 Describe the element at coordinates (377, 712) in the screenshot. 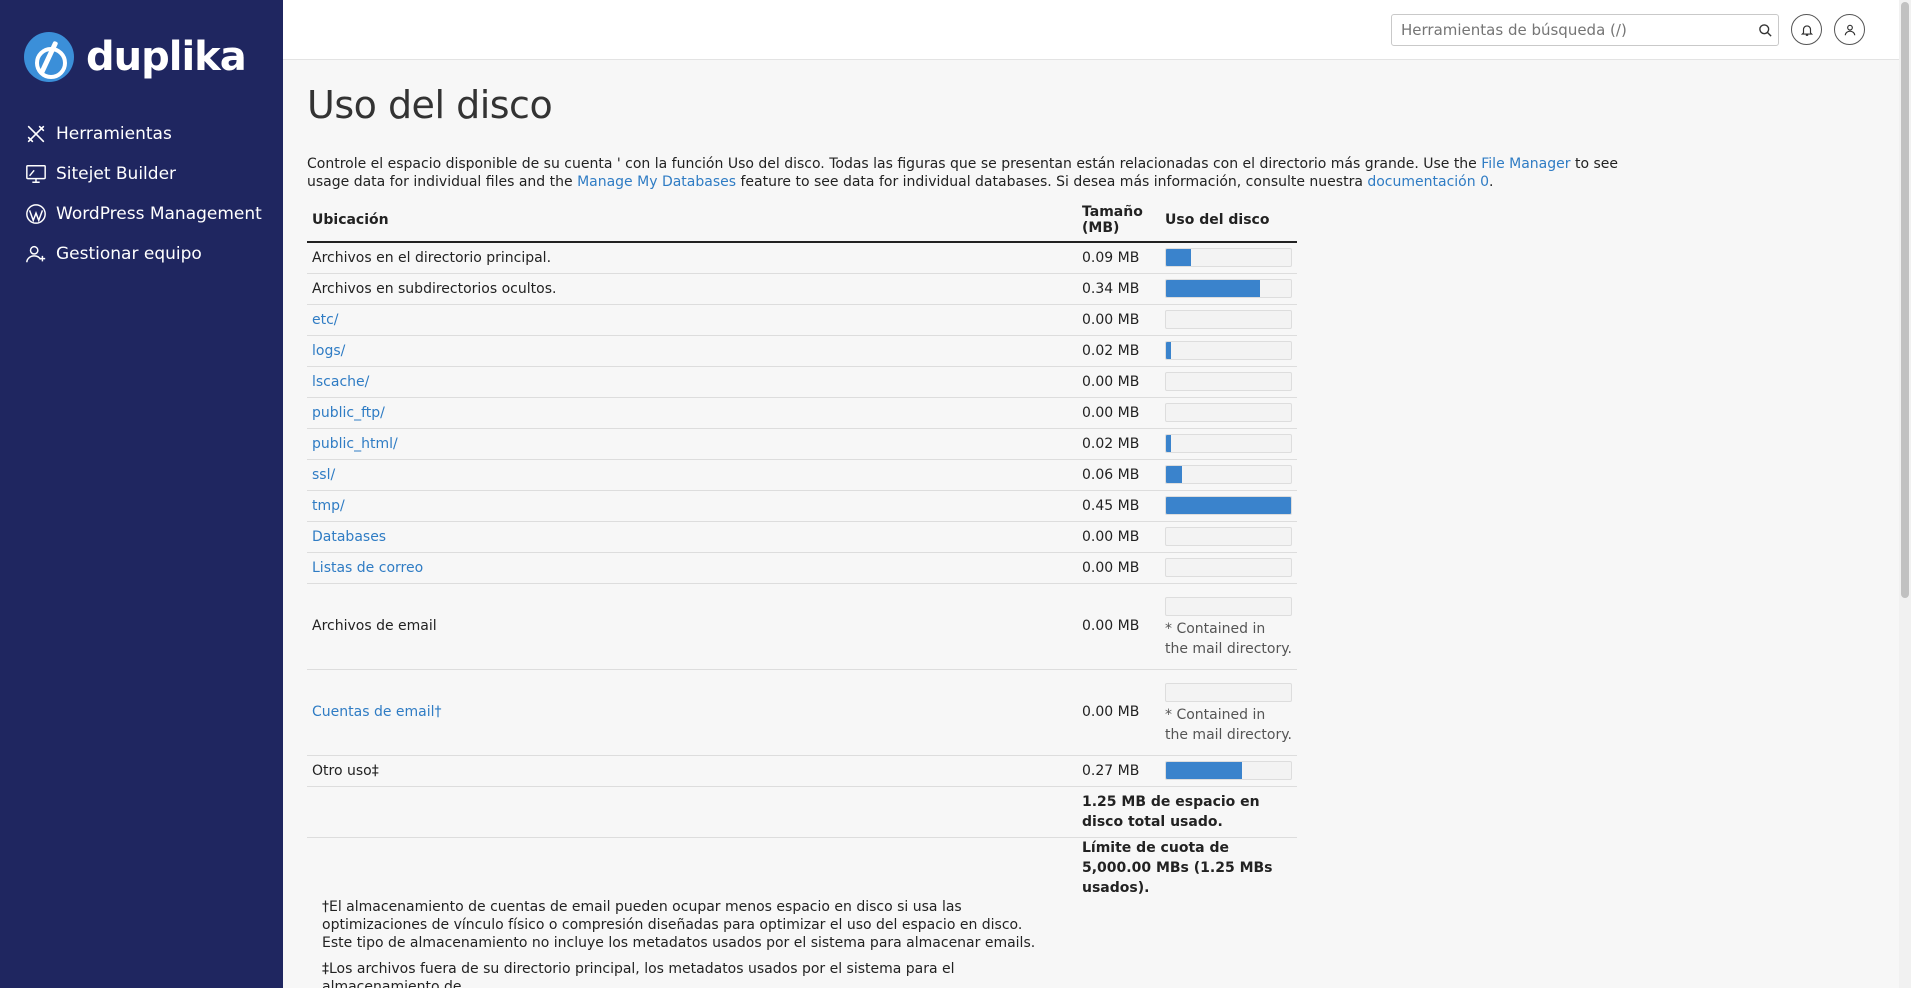

I see `location-link: Cuentas de email†` at that location.